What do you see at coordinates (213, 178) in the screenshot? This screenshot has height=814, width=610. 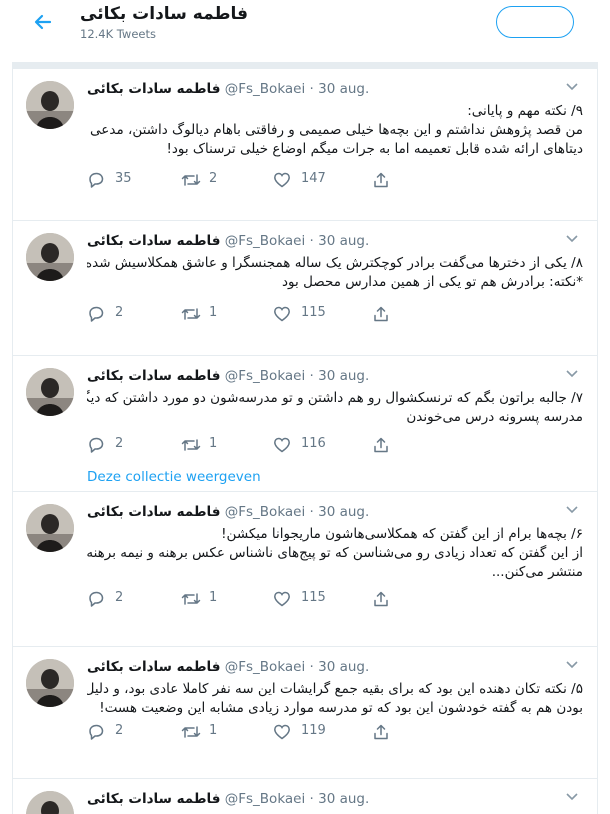 I see `retweet-count: 2` at bounding box center [213, 178].